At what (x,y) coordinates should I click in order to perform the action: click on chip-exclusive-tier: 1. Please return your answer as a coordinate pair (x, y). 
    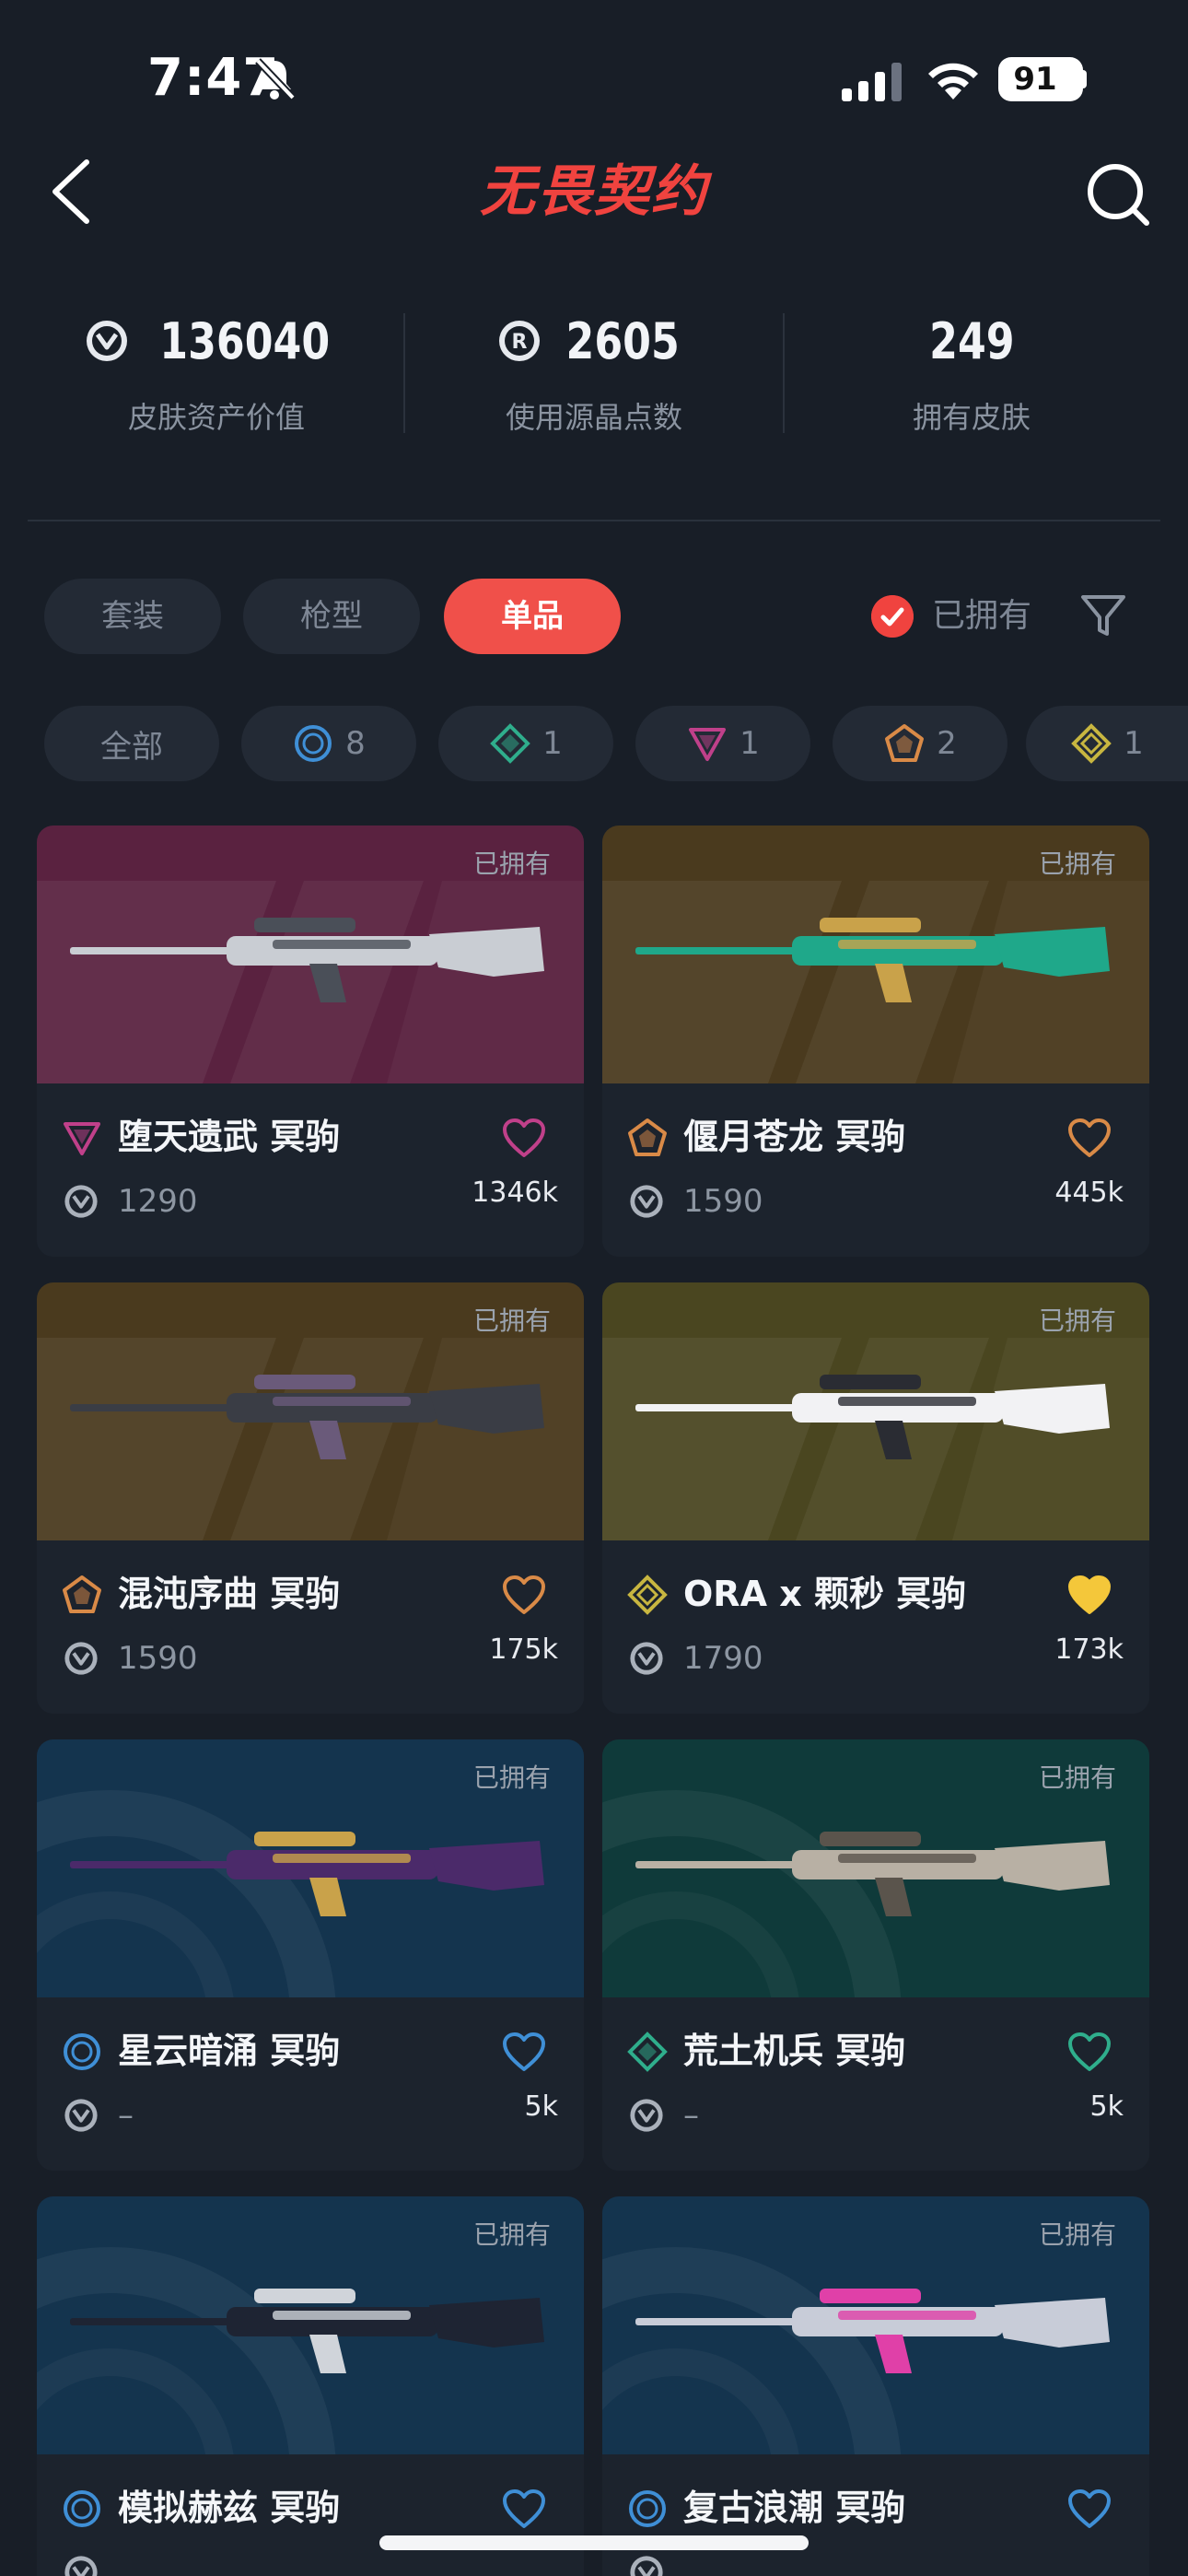
    Looking at the image, I should click on (1107, 743).